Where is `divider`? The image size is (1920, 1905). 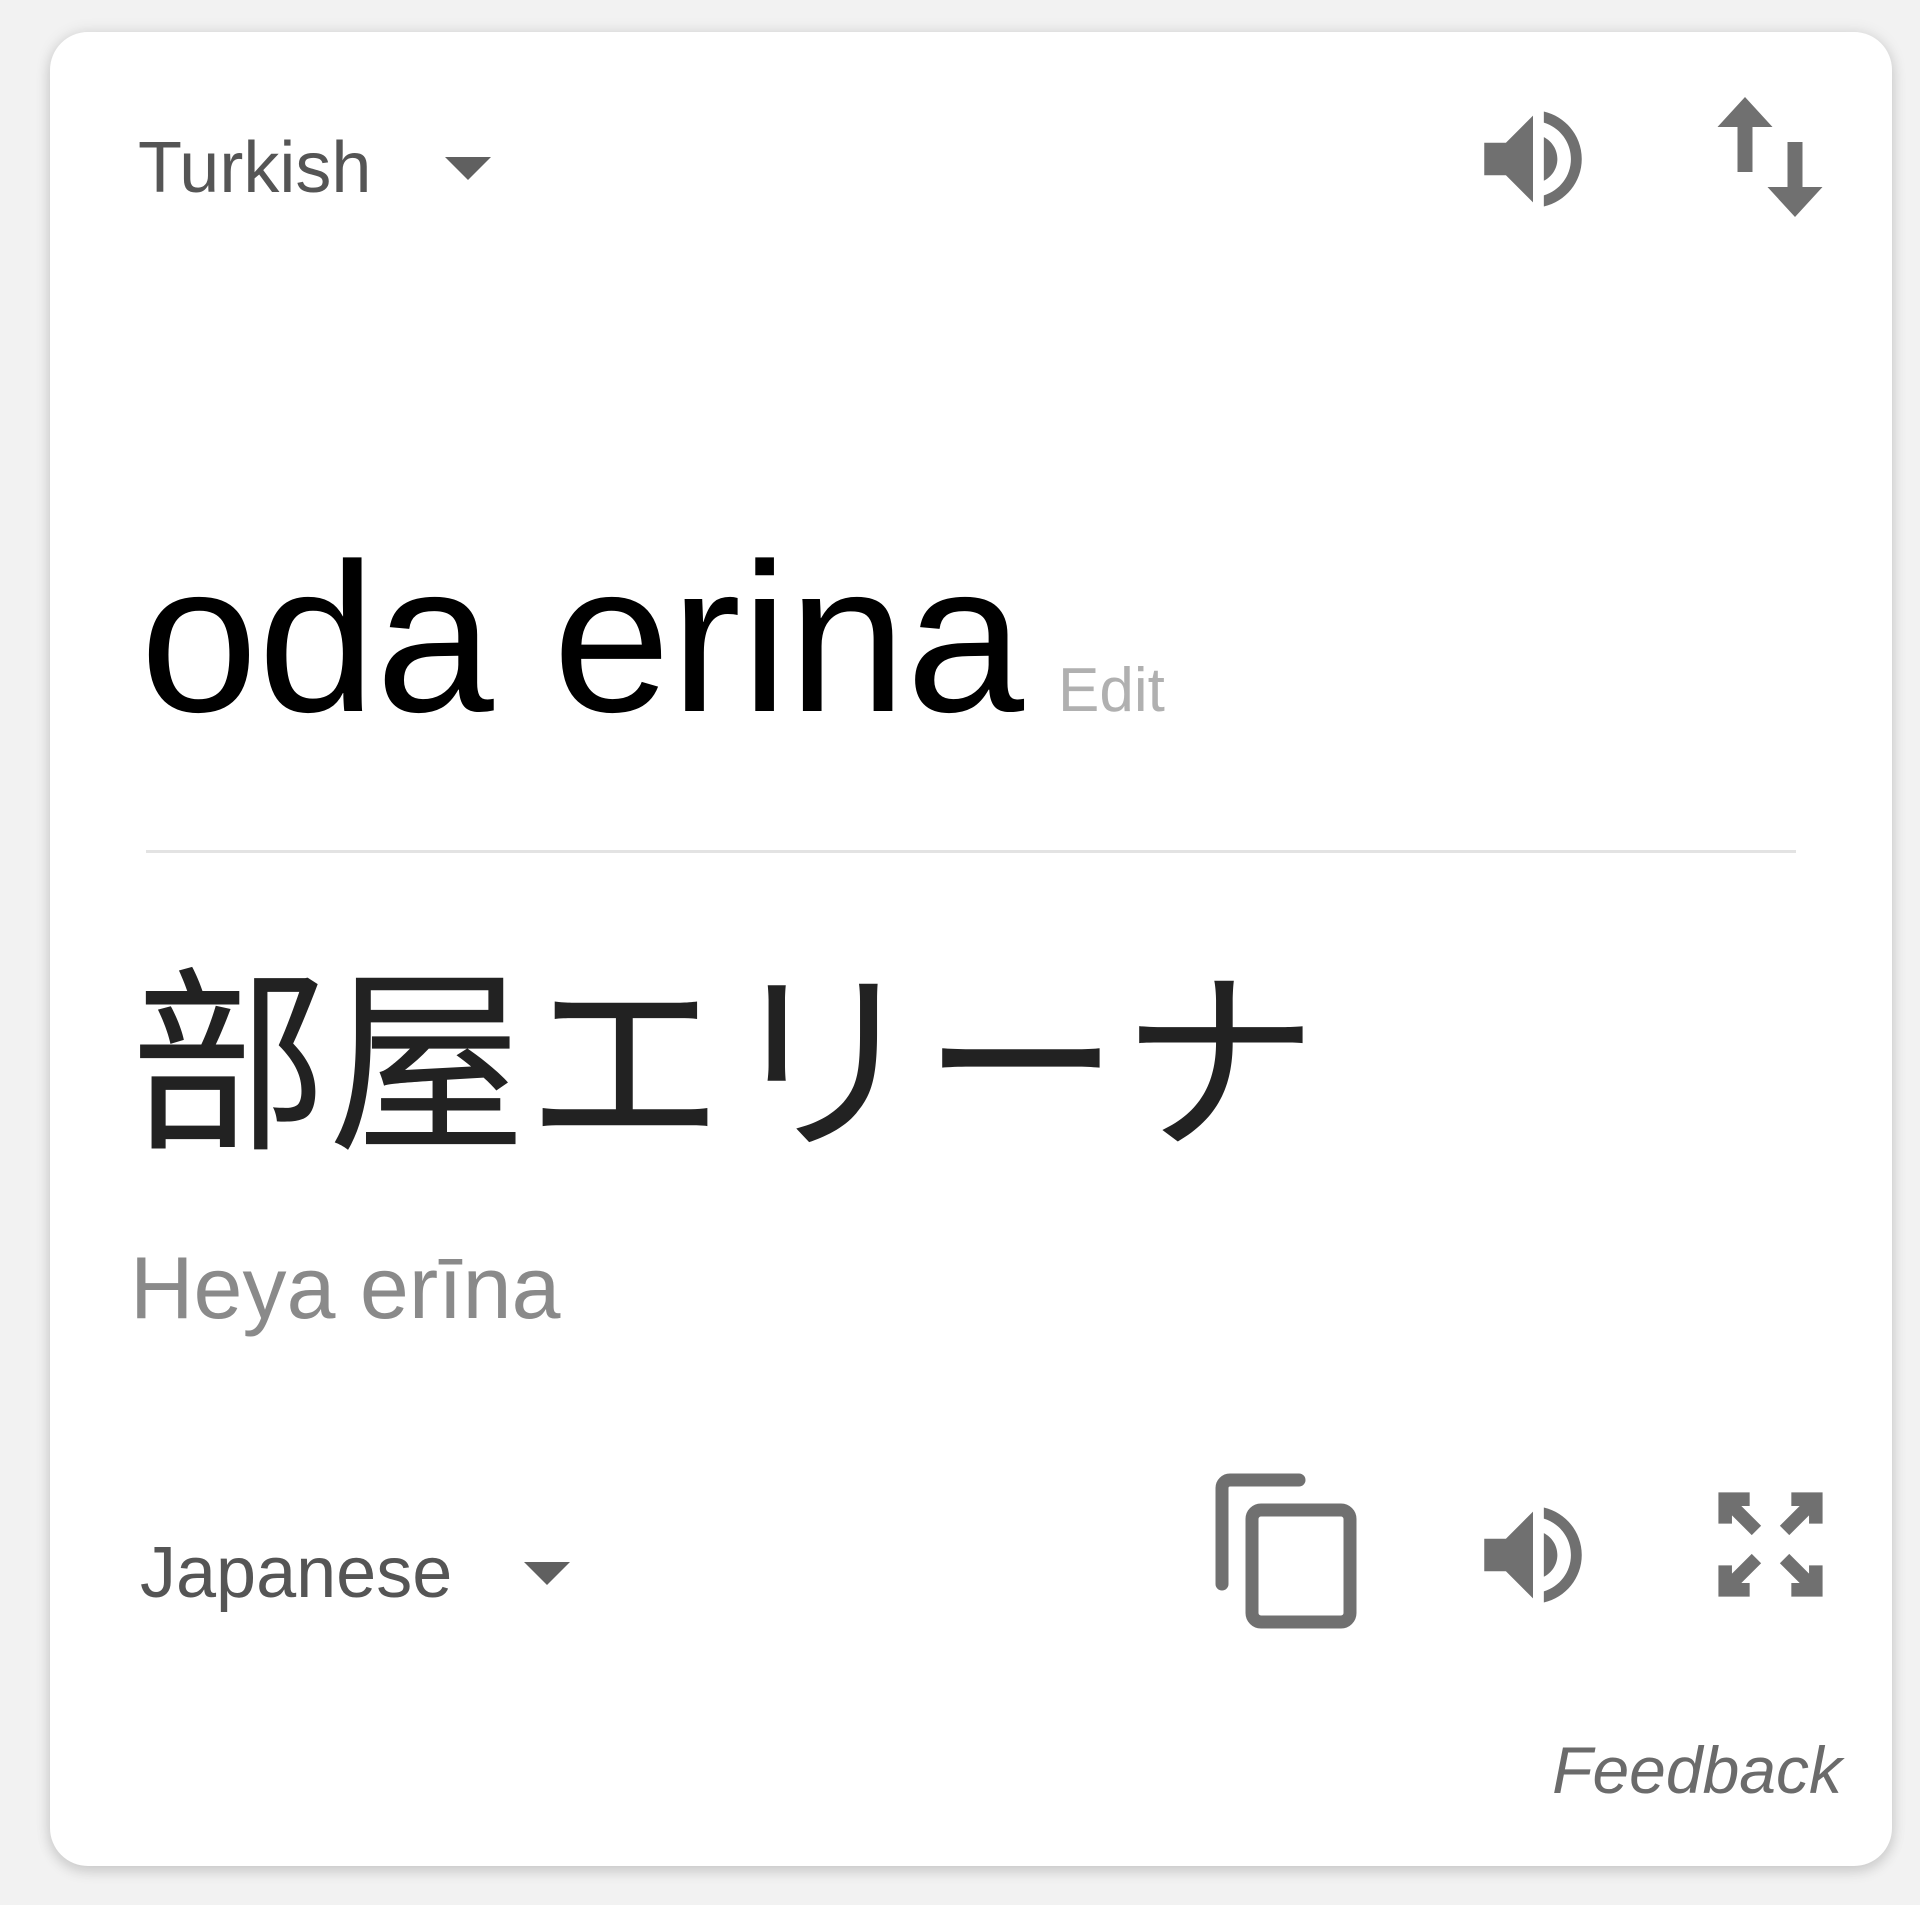 divider is located at coordinates (971, 851).